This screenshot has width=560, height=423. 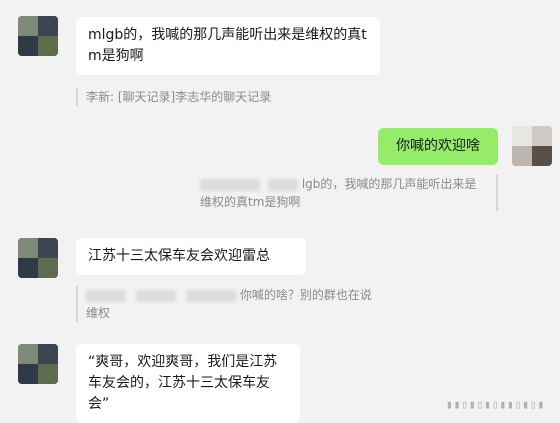 What do you see at coordinates (226, 97) in the screenshot?
I see `quoted-message: 李新: [聊天记录]李志华的聊天记录` at bounding box center [226, 97].